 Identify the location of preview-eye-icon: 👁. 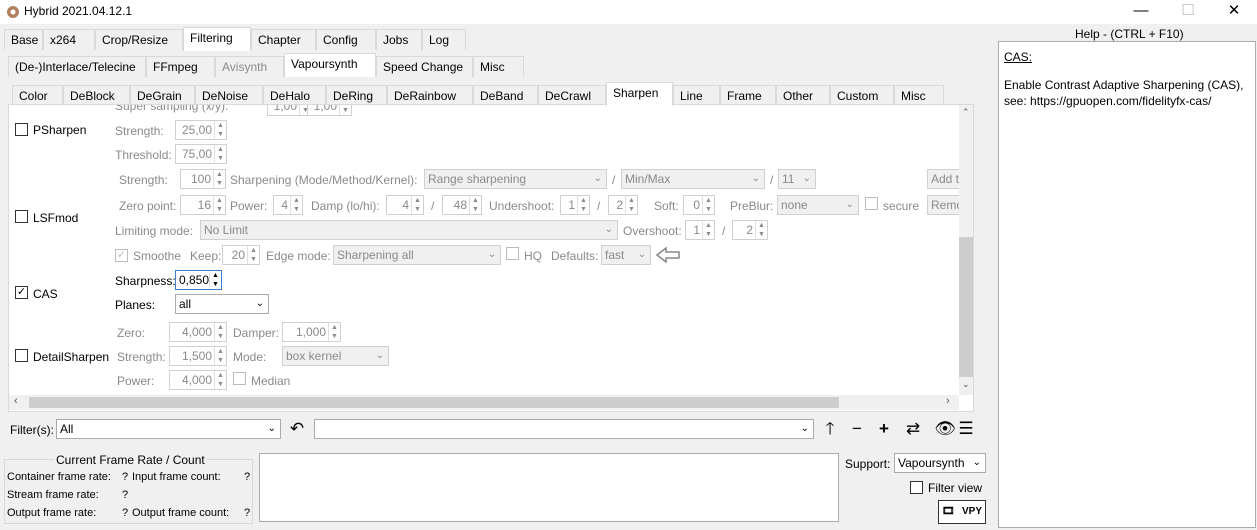
(945, 429).